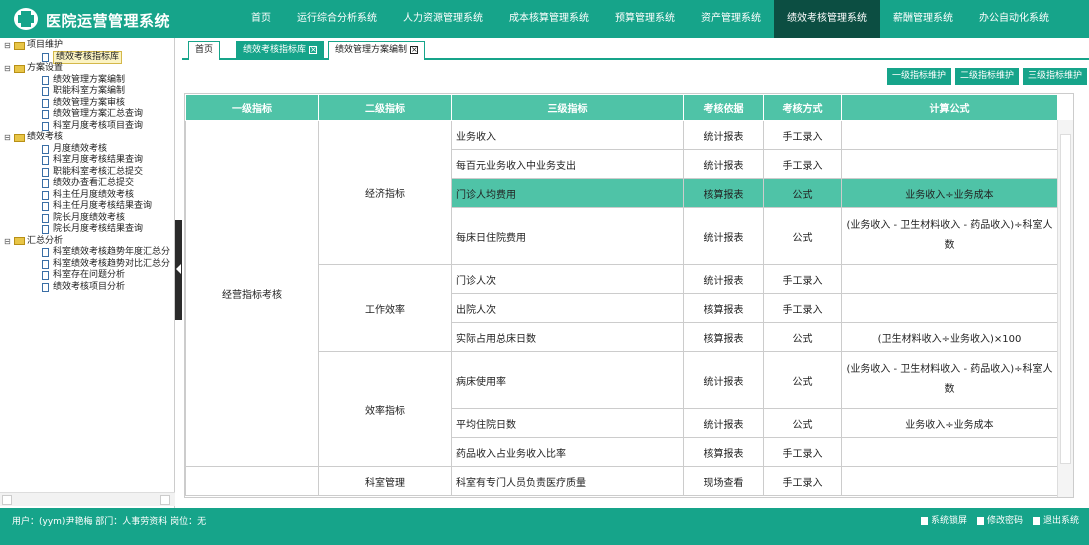  Describe the element at coordinates (1054, 76) in the screenshot. I see `level3-maintain-button: 三级指标维护` at that location.